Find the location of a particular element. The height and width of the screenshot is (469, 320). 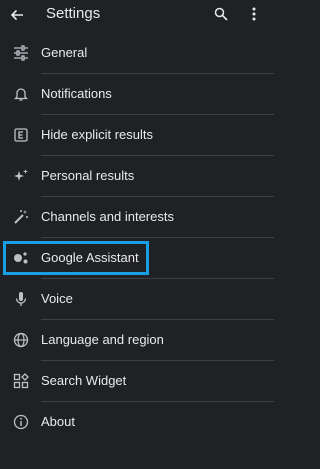

page-title: Settings is located at coordinates (73, 13).